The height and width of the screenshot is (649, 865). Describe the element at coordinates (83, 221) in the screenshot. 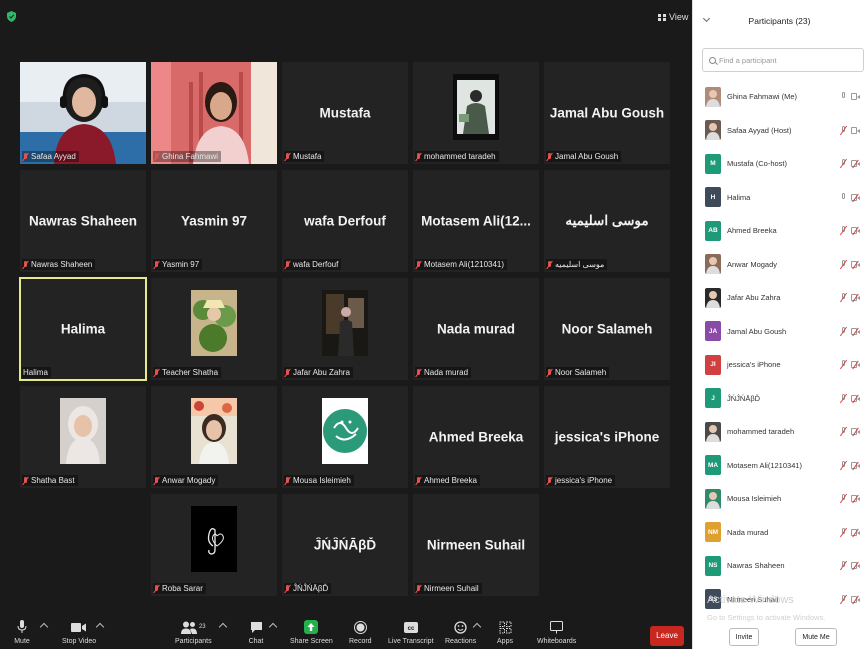

I see `video-tile-nawras: Nawras Shaheen Nawras Shaheen` at that location.